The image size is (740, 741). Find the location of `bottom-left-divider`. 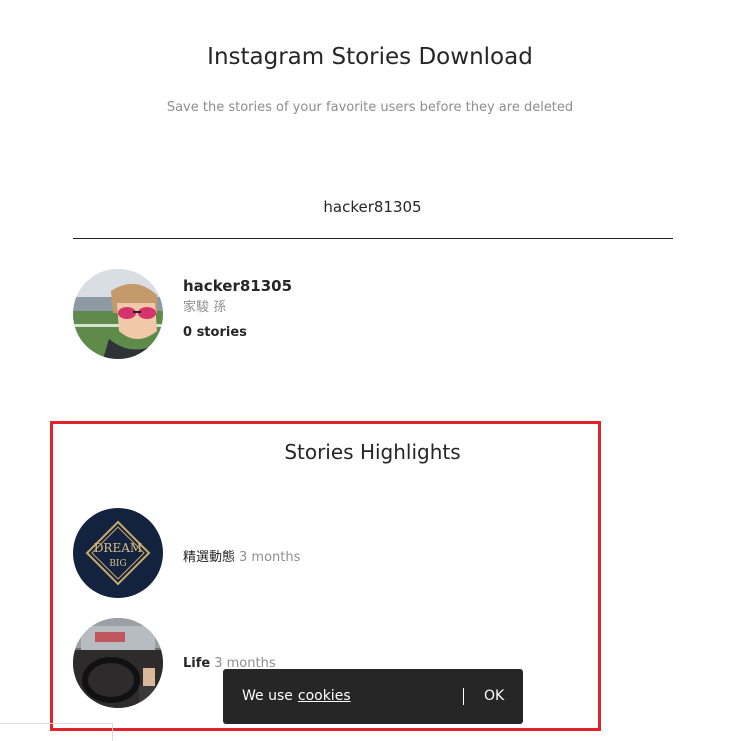

bottom-left-divider is located at coordinates (56, 732).